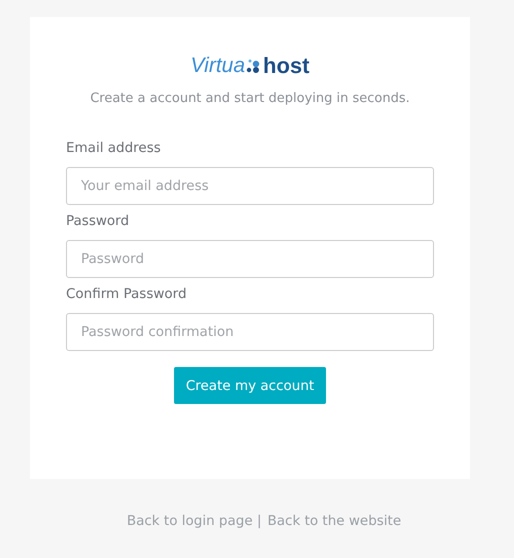 The image size is (514, 558). Describe the element at coordinates (250, 259) in the screenshot. I see `input-field: Password` at that location.